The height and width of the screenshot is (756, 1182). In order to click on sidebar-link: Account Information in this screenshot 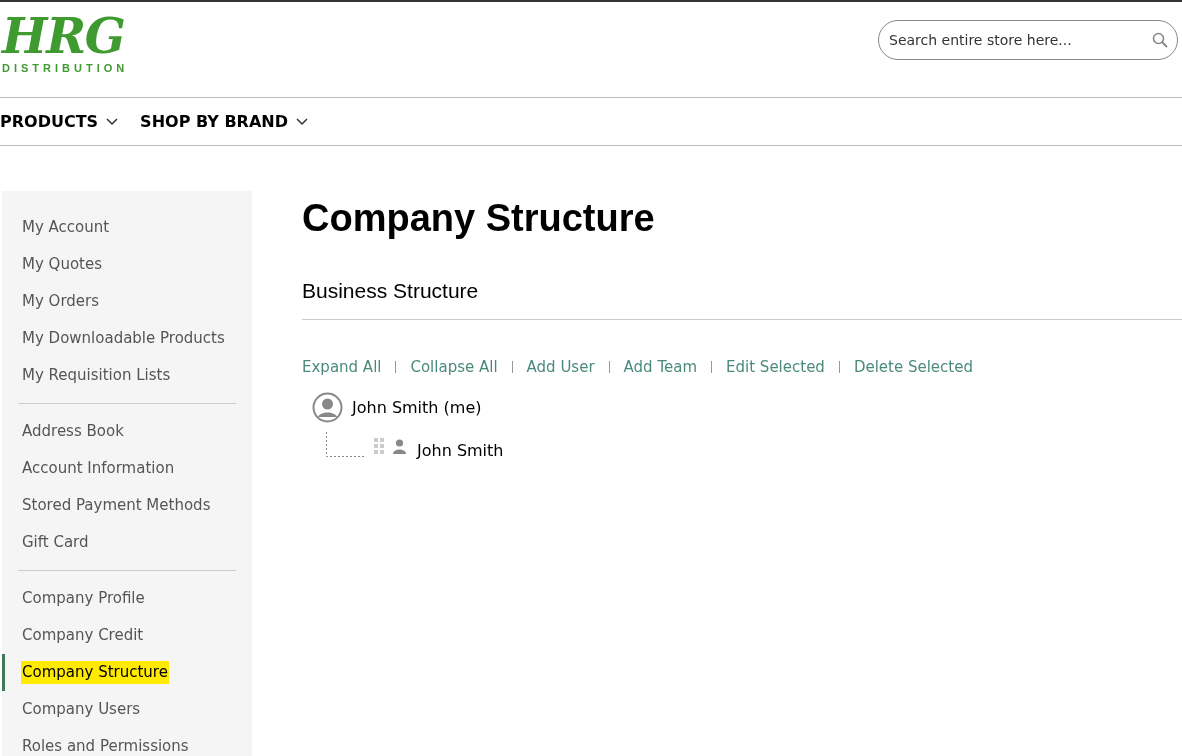, I will do `click(98, 468)`.